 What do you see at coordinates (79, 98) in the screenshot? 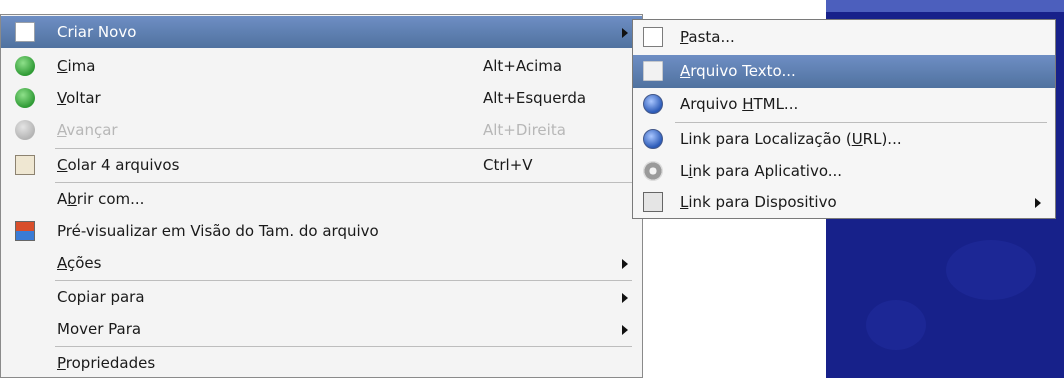
I see `menu-item-label: Voltar` at bounding box center [79, 98].